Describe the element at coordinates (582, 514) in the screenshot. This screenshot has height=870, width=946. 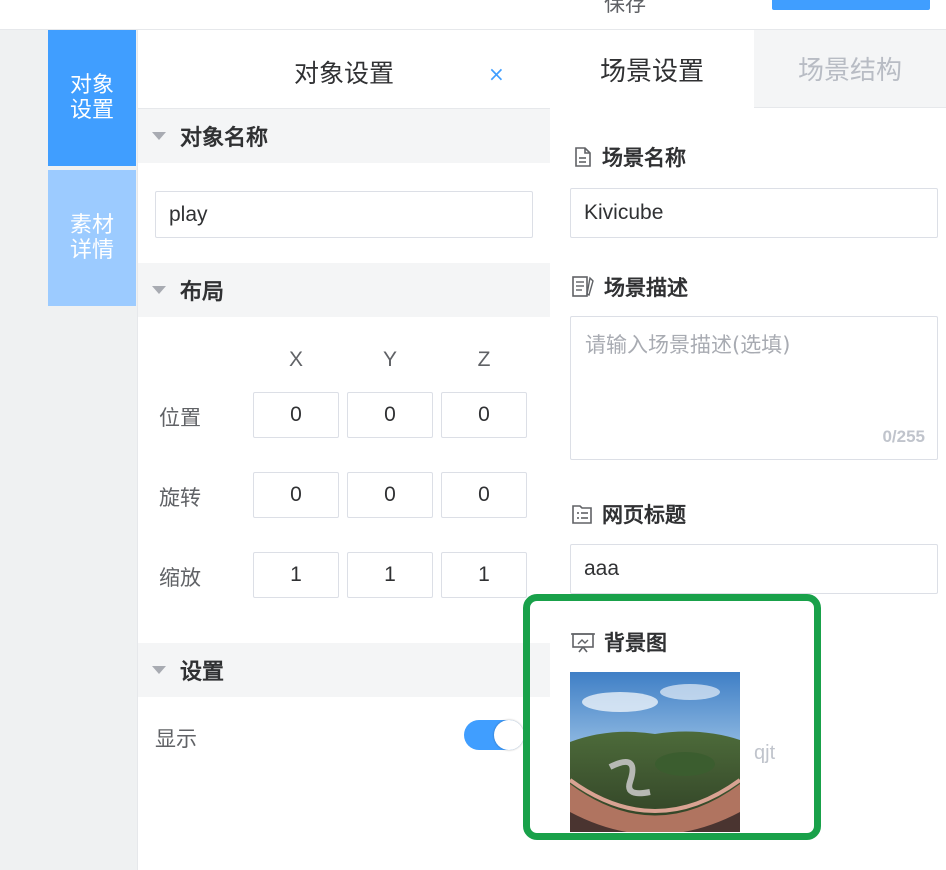
I see `list-document-icon` at that location.